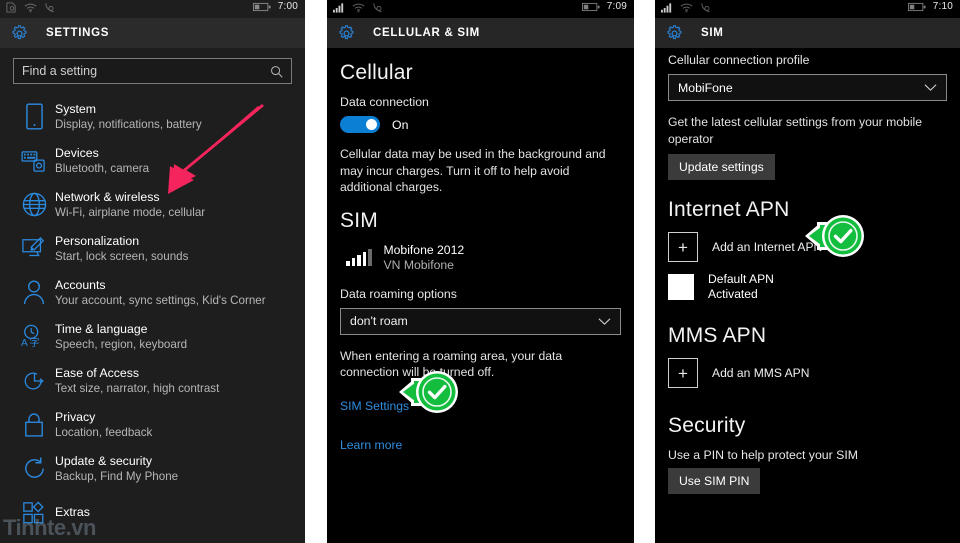  Describe the element at coordinates (398, 293) in the screenshot. I see `roaming-label: Data roaming options` at that location.